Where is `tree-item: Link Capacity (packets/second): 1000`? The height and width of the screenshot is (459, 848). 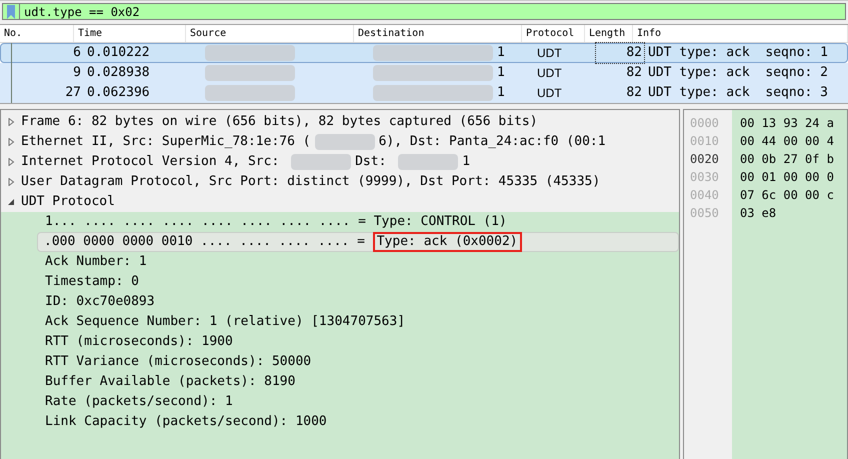
tree-item: Link Capacity (packets/second): 1000 is located at coordinates (340, 422).